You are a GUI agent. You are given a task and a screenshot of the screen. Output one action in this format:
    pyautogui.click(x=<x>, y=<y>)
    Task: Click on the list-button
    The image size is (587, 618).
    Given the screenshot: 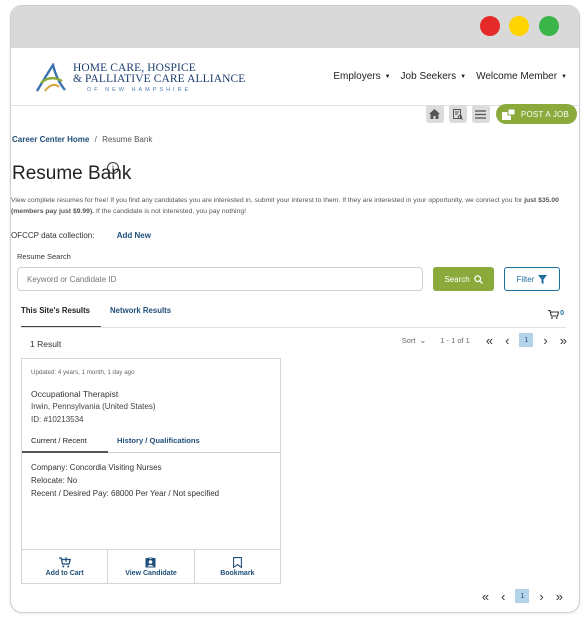 What is the action you would take?
    pyautogui.click(x=480, y=114)
    